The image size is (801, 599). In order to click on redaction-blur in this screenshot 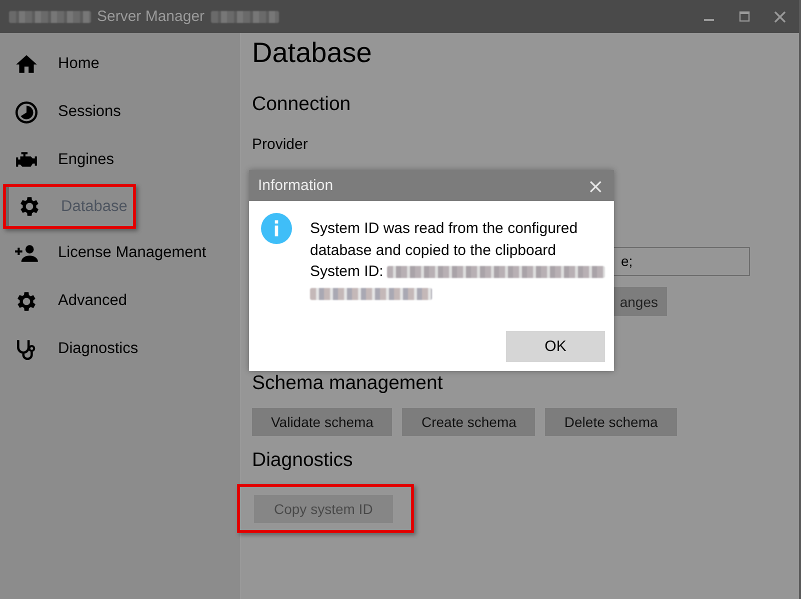, I will do `click(244, 16)`.